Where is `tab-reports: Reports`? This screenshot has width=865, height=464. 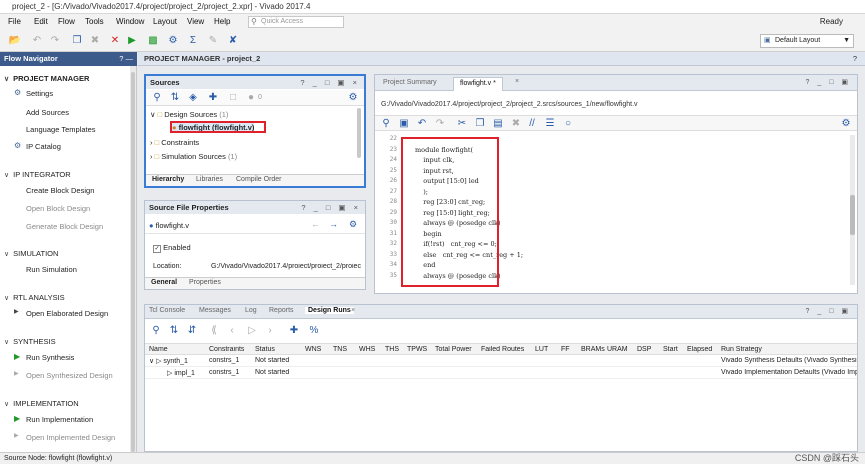
tab-reports: Reports is located at coordinates (281, 310).